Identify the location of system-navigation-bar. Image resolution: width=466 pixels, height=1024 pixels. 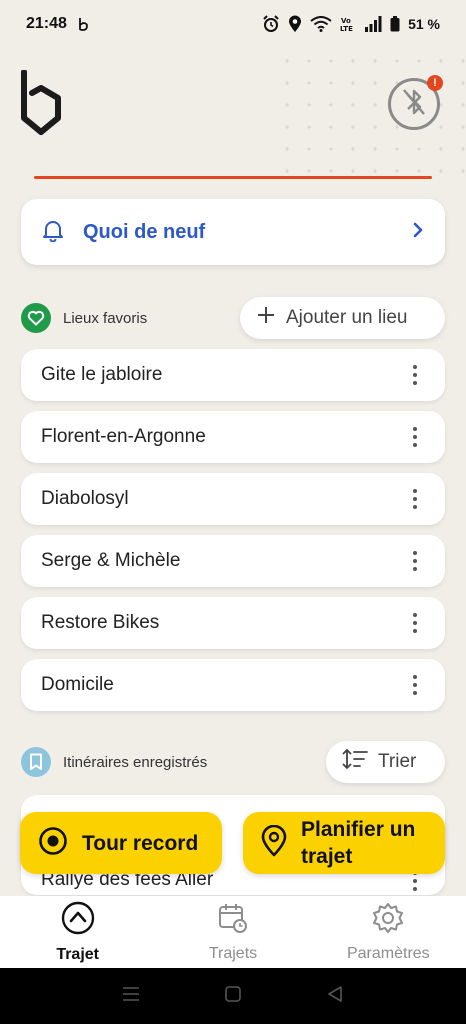
(233, 996).